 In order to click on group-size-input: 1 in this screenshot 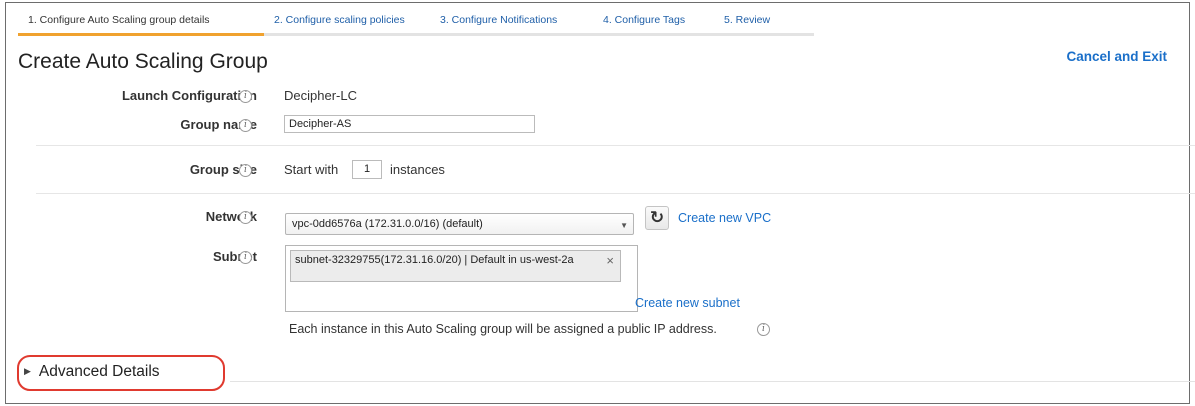, I will do `click(367, 169)`.